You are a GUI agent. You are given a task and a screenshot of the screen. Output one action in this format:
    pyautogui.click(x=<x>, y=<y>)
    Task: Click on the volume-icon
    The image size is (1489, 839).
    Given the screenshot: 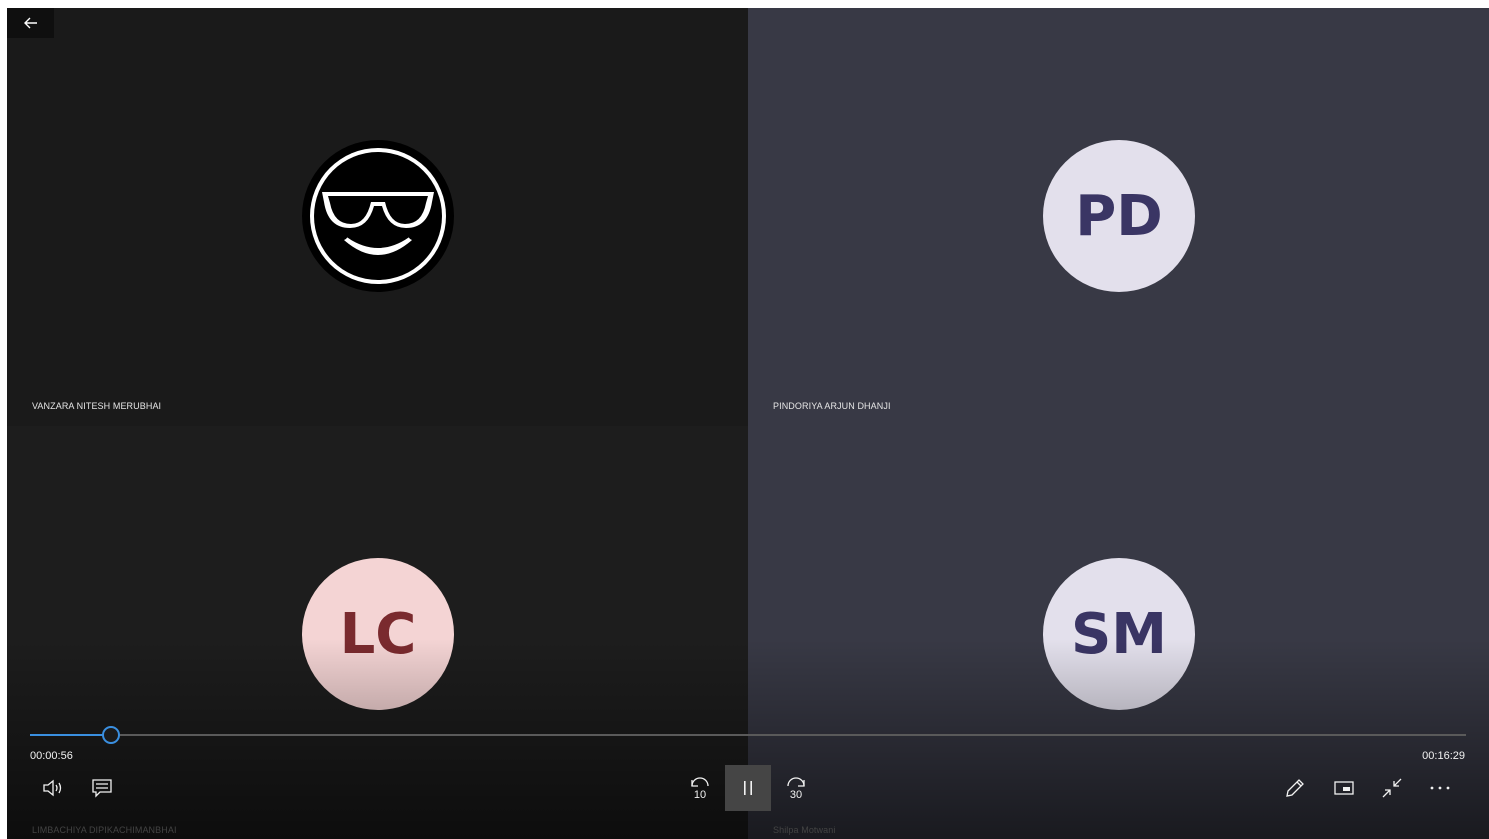 What is the action you would take?
    pyautogui.click(x=52, y=788)
    